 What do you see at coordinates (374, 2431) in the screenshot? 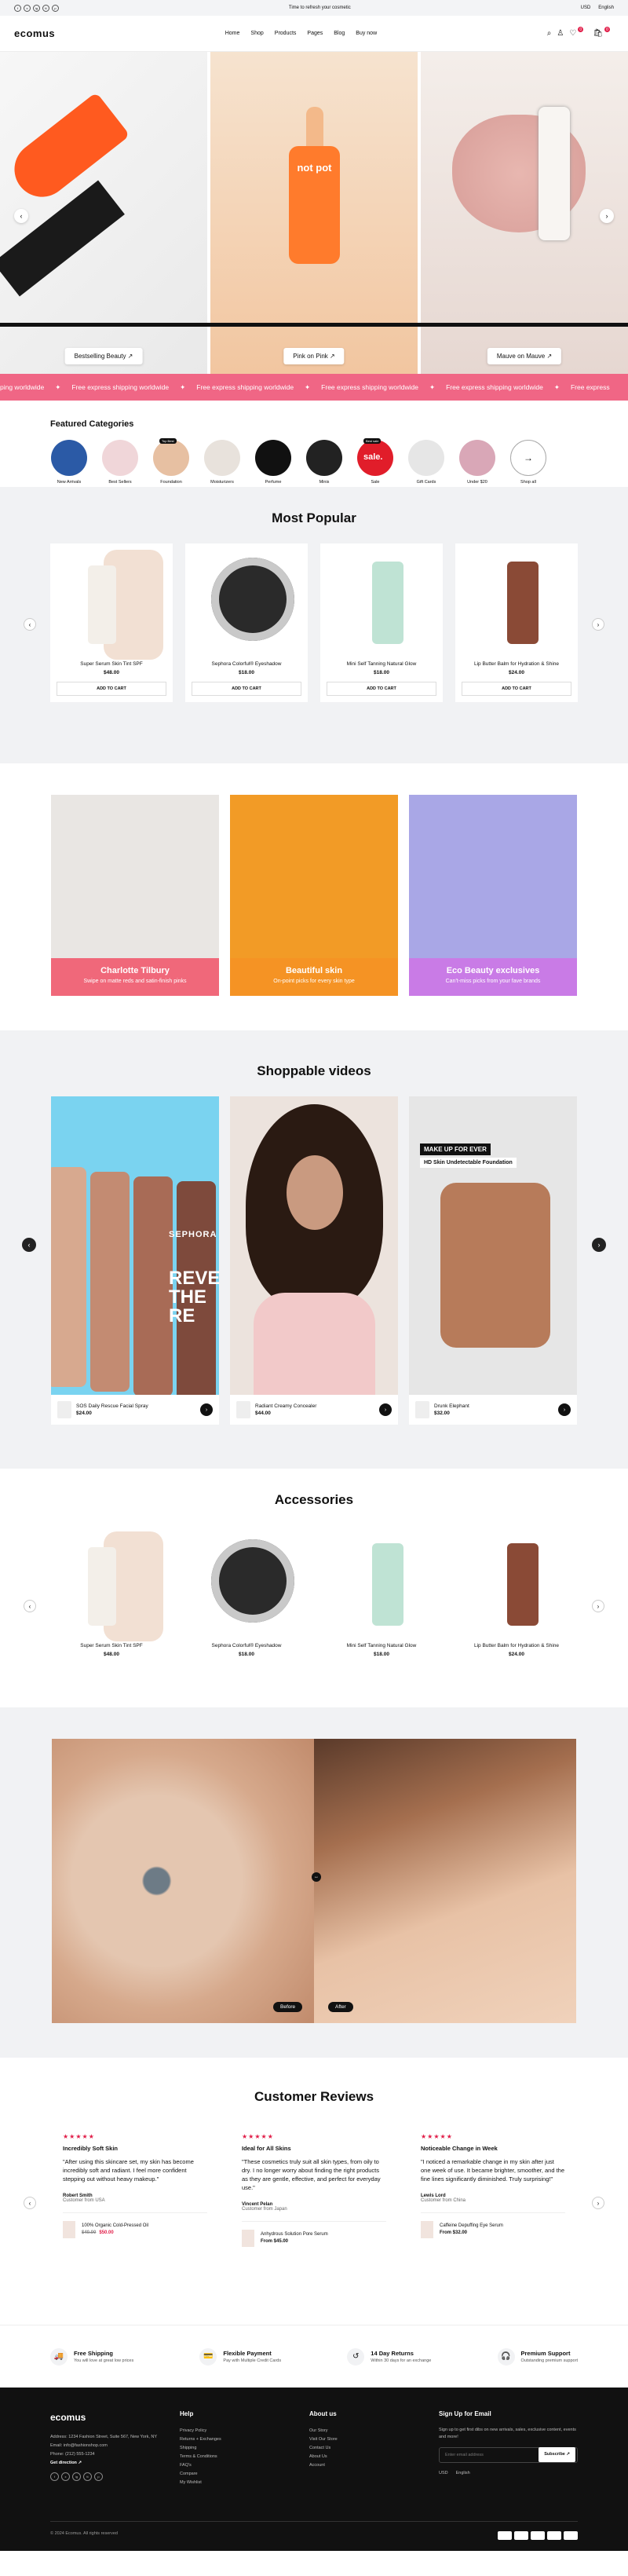
I see `footer-link: Our Story` at bounding box center [374, 2431].